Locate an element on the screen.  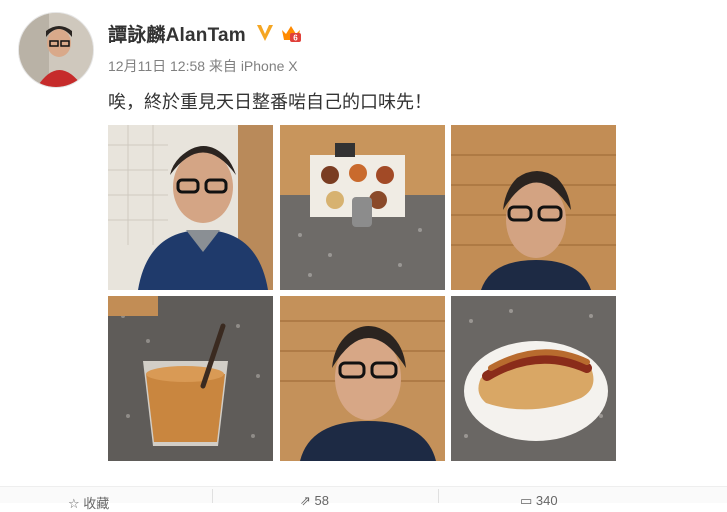
post-meta: 12月11日 12:58 来自 iPhone X is located at coordinates (203, 66).